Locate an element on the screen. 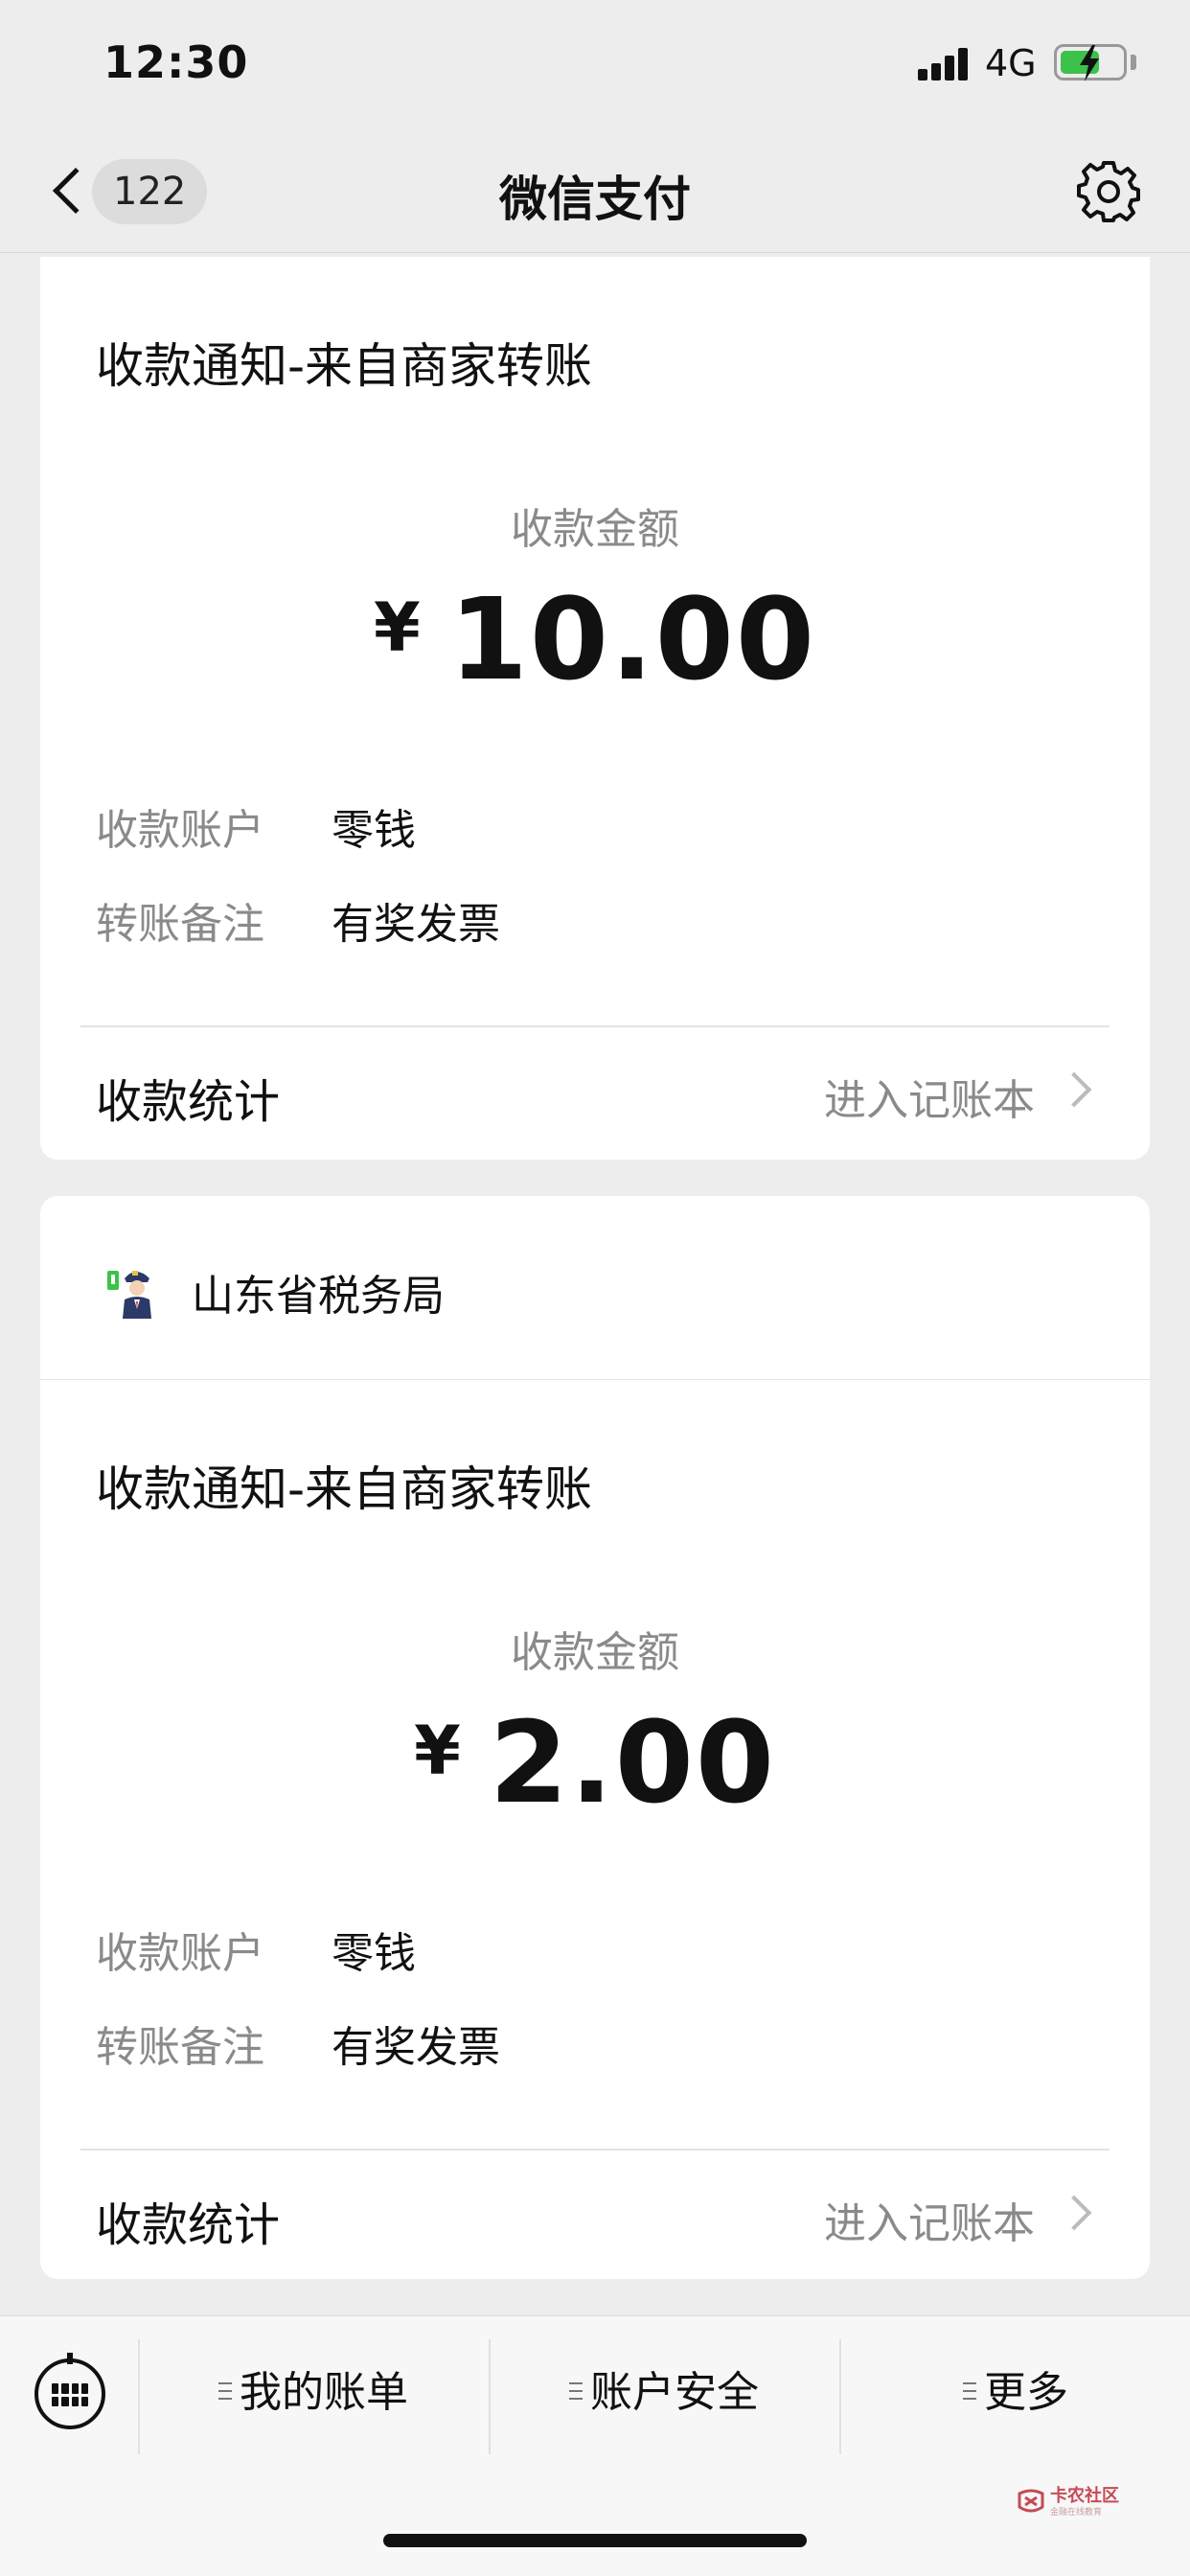  page-title: 微信支付 is located at coordinates (595, 199).